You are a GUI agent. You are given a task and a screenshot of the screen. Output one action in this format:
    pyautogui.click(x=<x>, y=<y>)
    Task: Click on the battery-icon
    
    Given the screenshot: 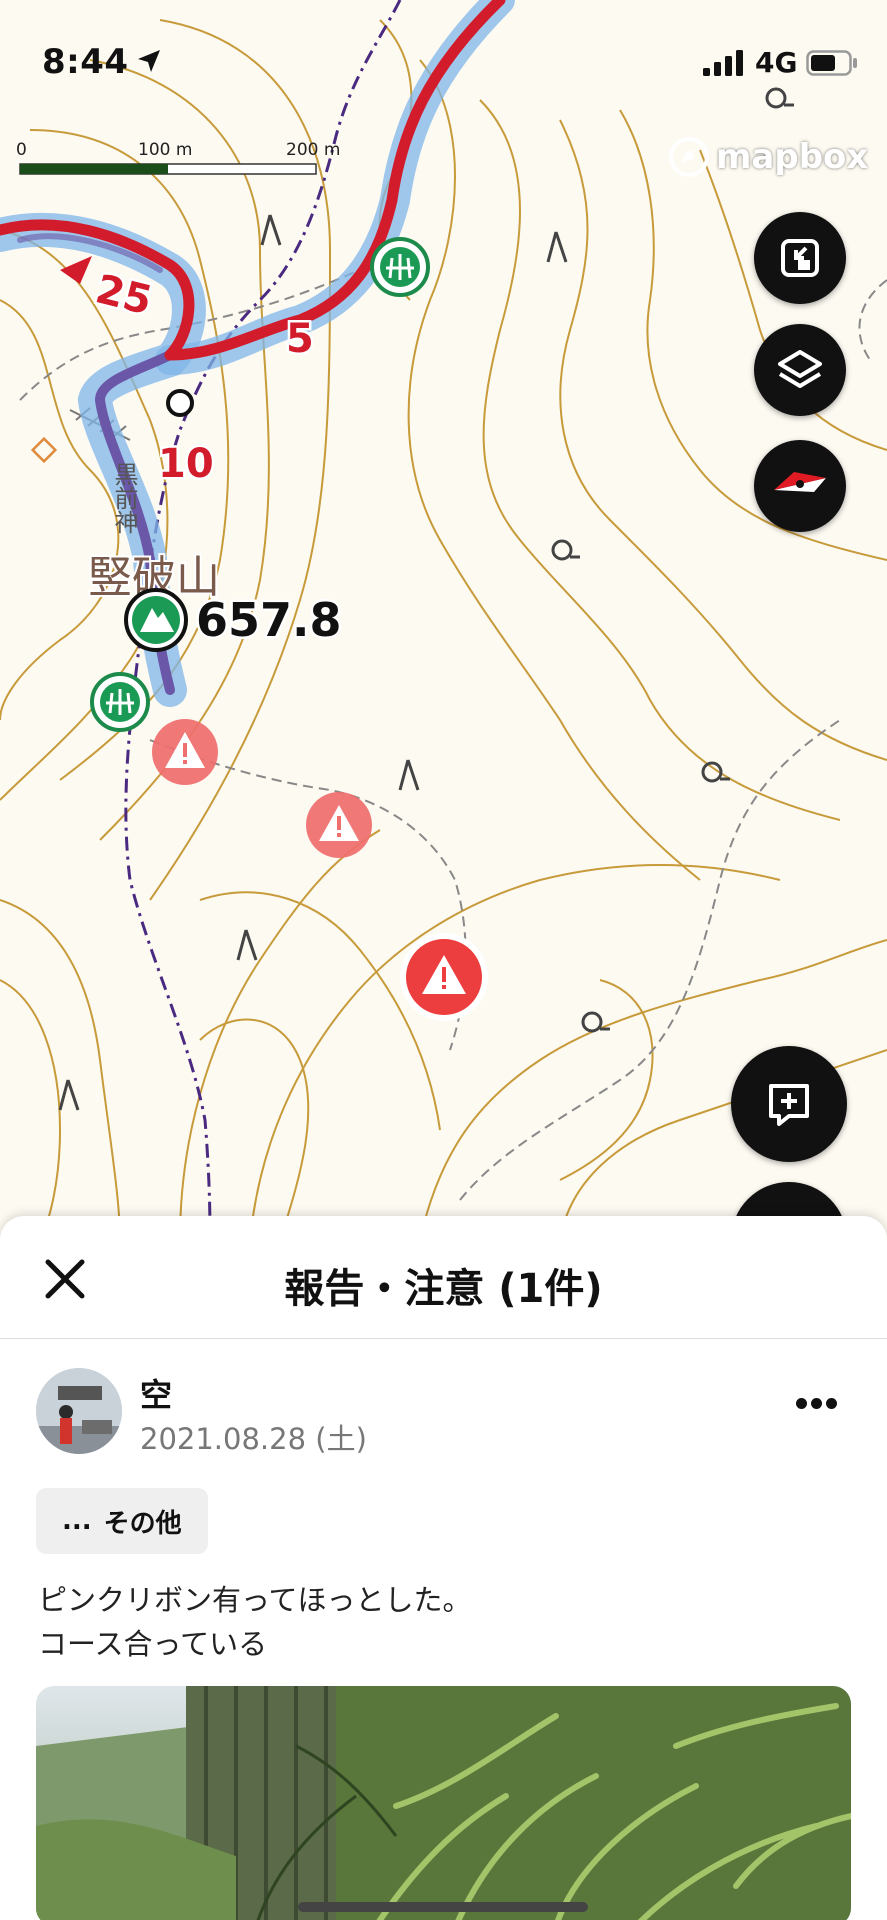 What is the action you would take?
    pyautogui.click(x=831, y=63)
    